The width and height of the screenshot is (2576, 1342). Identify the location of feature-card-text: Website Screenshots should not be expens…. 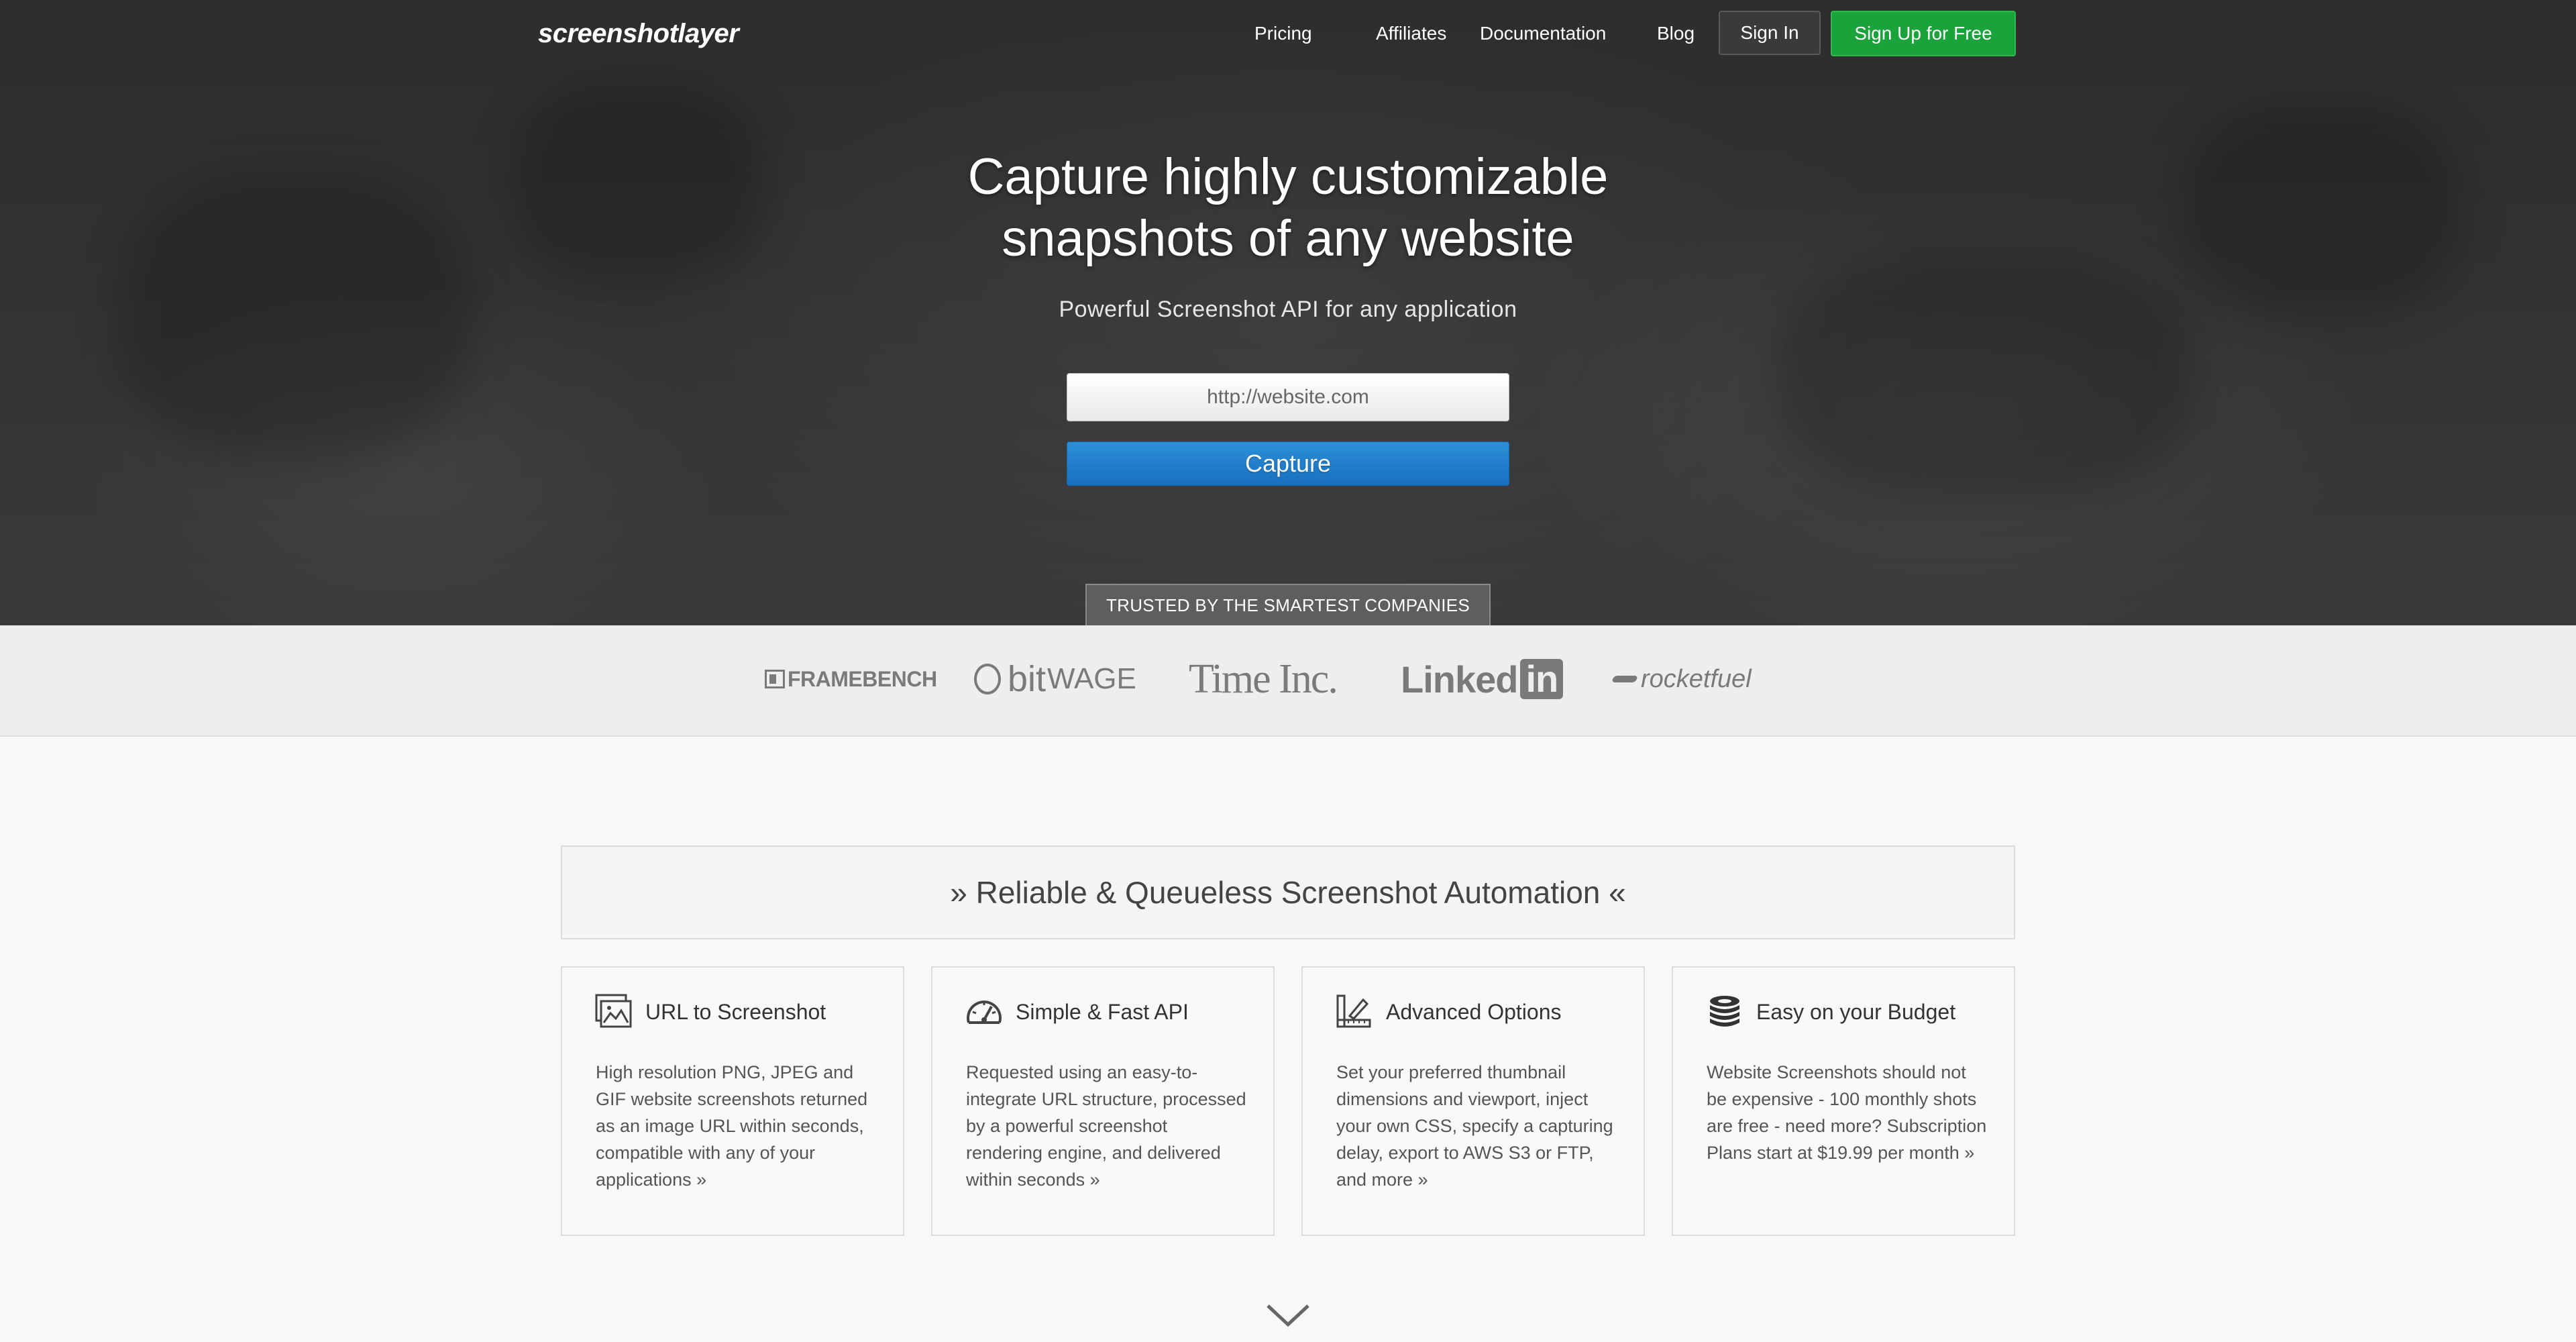
(1847, 1113).